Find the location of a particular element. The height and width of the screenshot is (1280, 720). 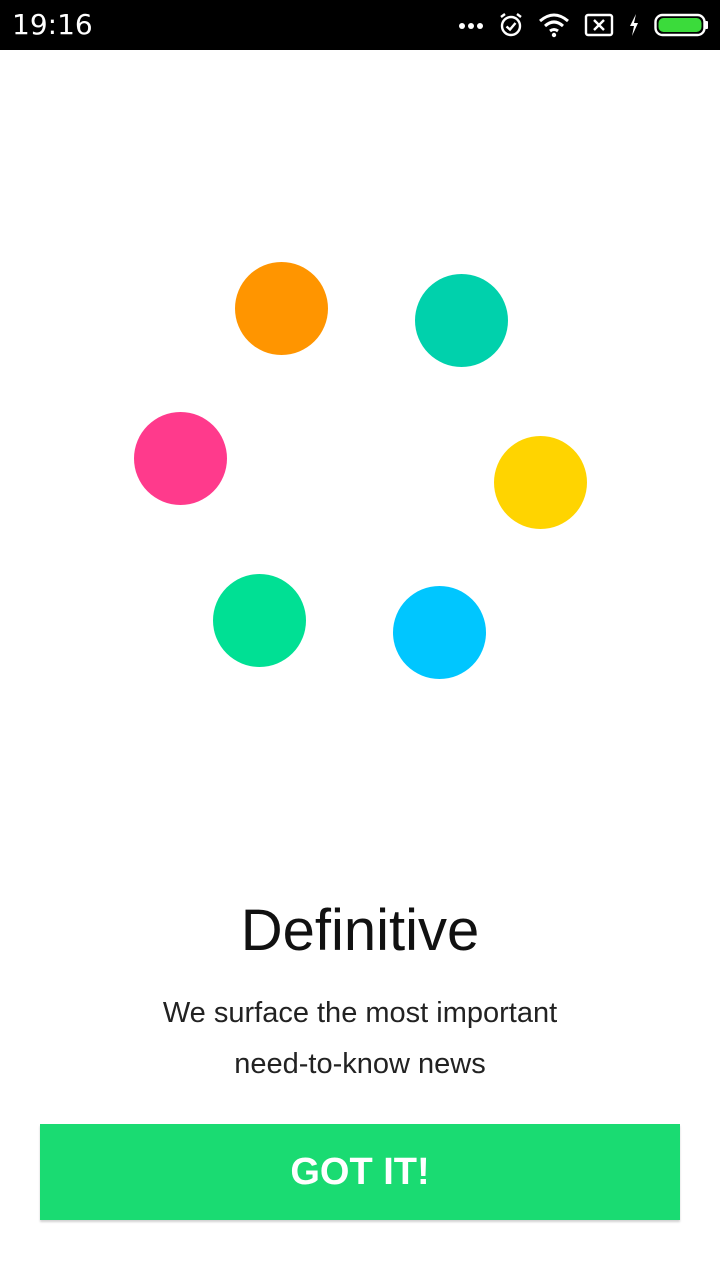

got-it-button: GOT IT! is located at coordinates (360, 1172).